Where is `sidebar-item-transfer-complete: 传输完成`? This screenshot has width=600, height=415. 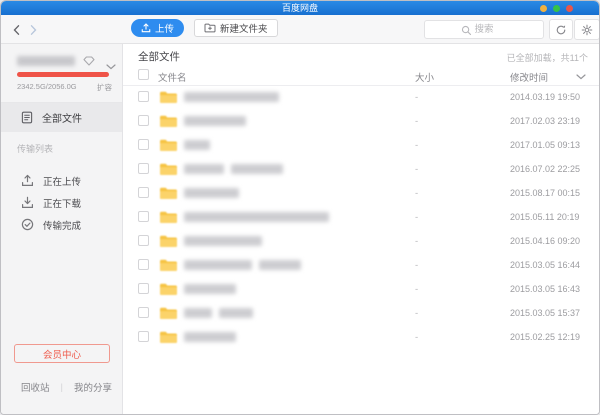
sidebar-item-transfer-complete: 传输完成 is located at coordinates (61, 224).